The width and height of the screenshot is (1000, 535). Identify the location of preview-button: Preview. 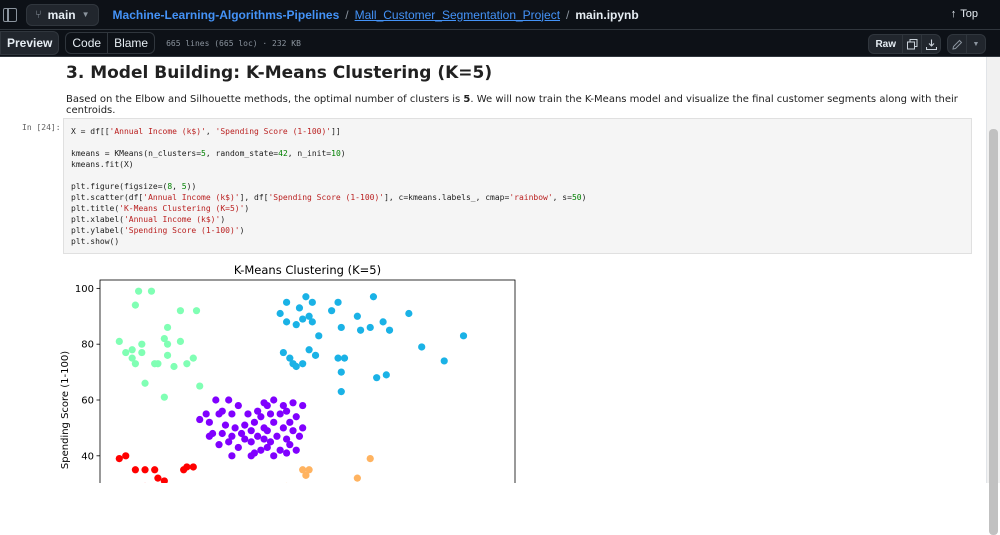
(29, 43).